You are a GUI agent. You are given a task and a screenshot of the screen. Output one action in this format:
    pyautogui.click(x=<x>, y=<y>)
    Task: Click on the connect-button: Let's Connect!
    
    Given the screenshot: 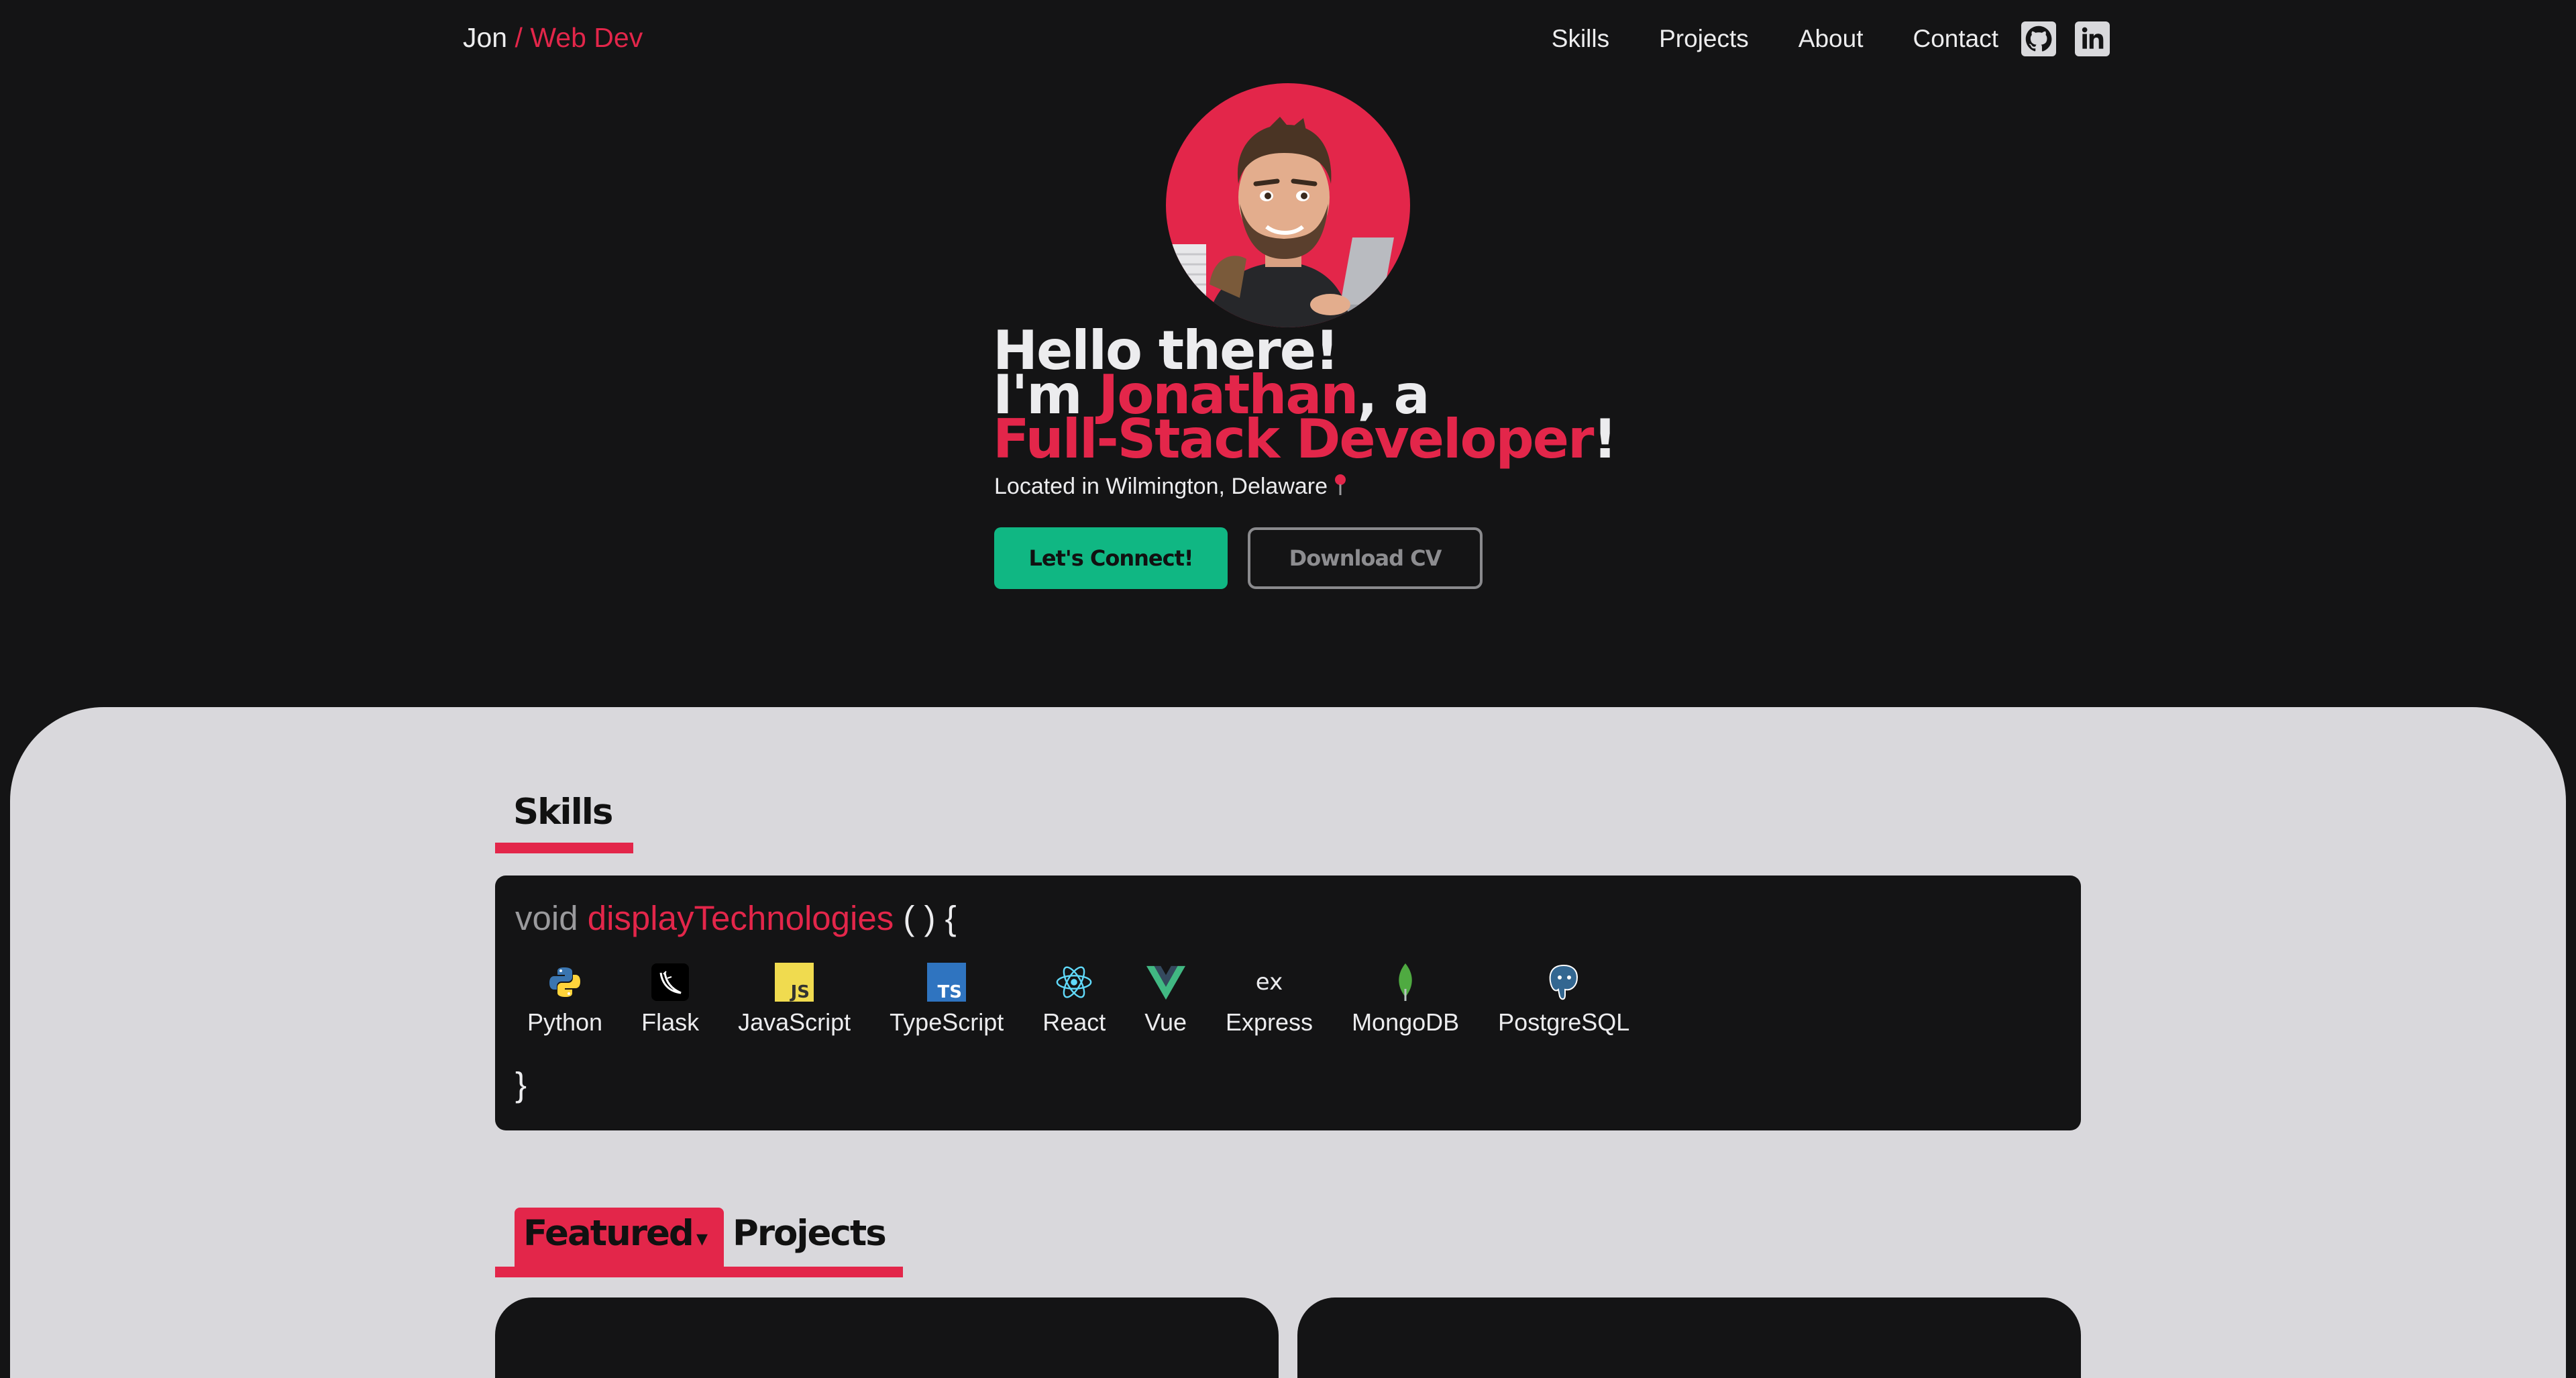 What is the action you would take?
    pyautogui.click(x=1111, y=558)
    